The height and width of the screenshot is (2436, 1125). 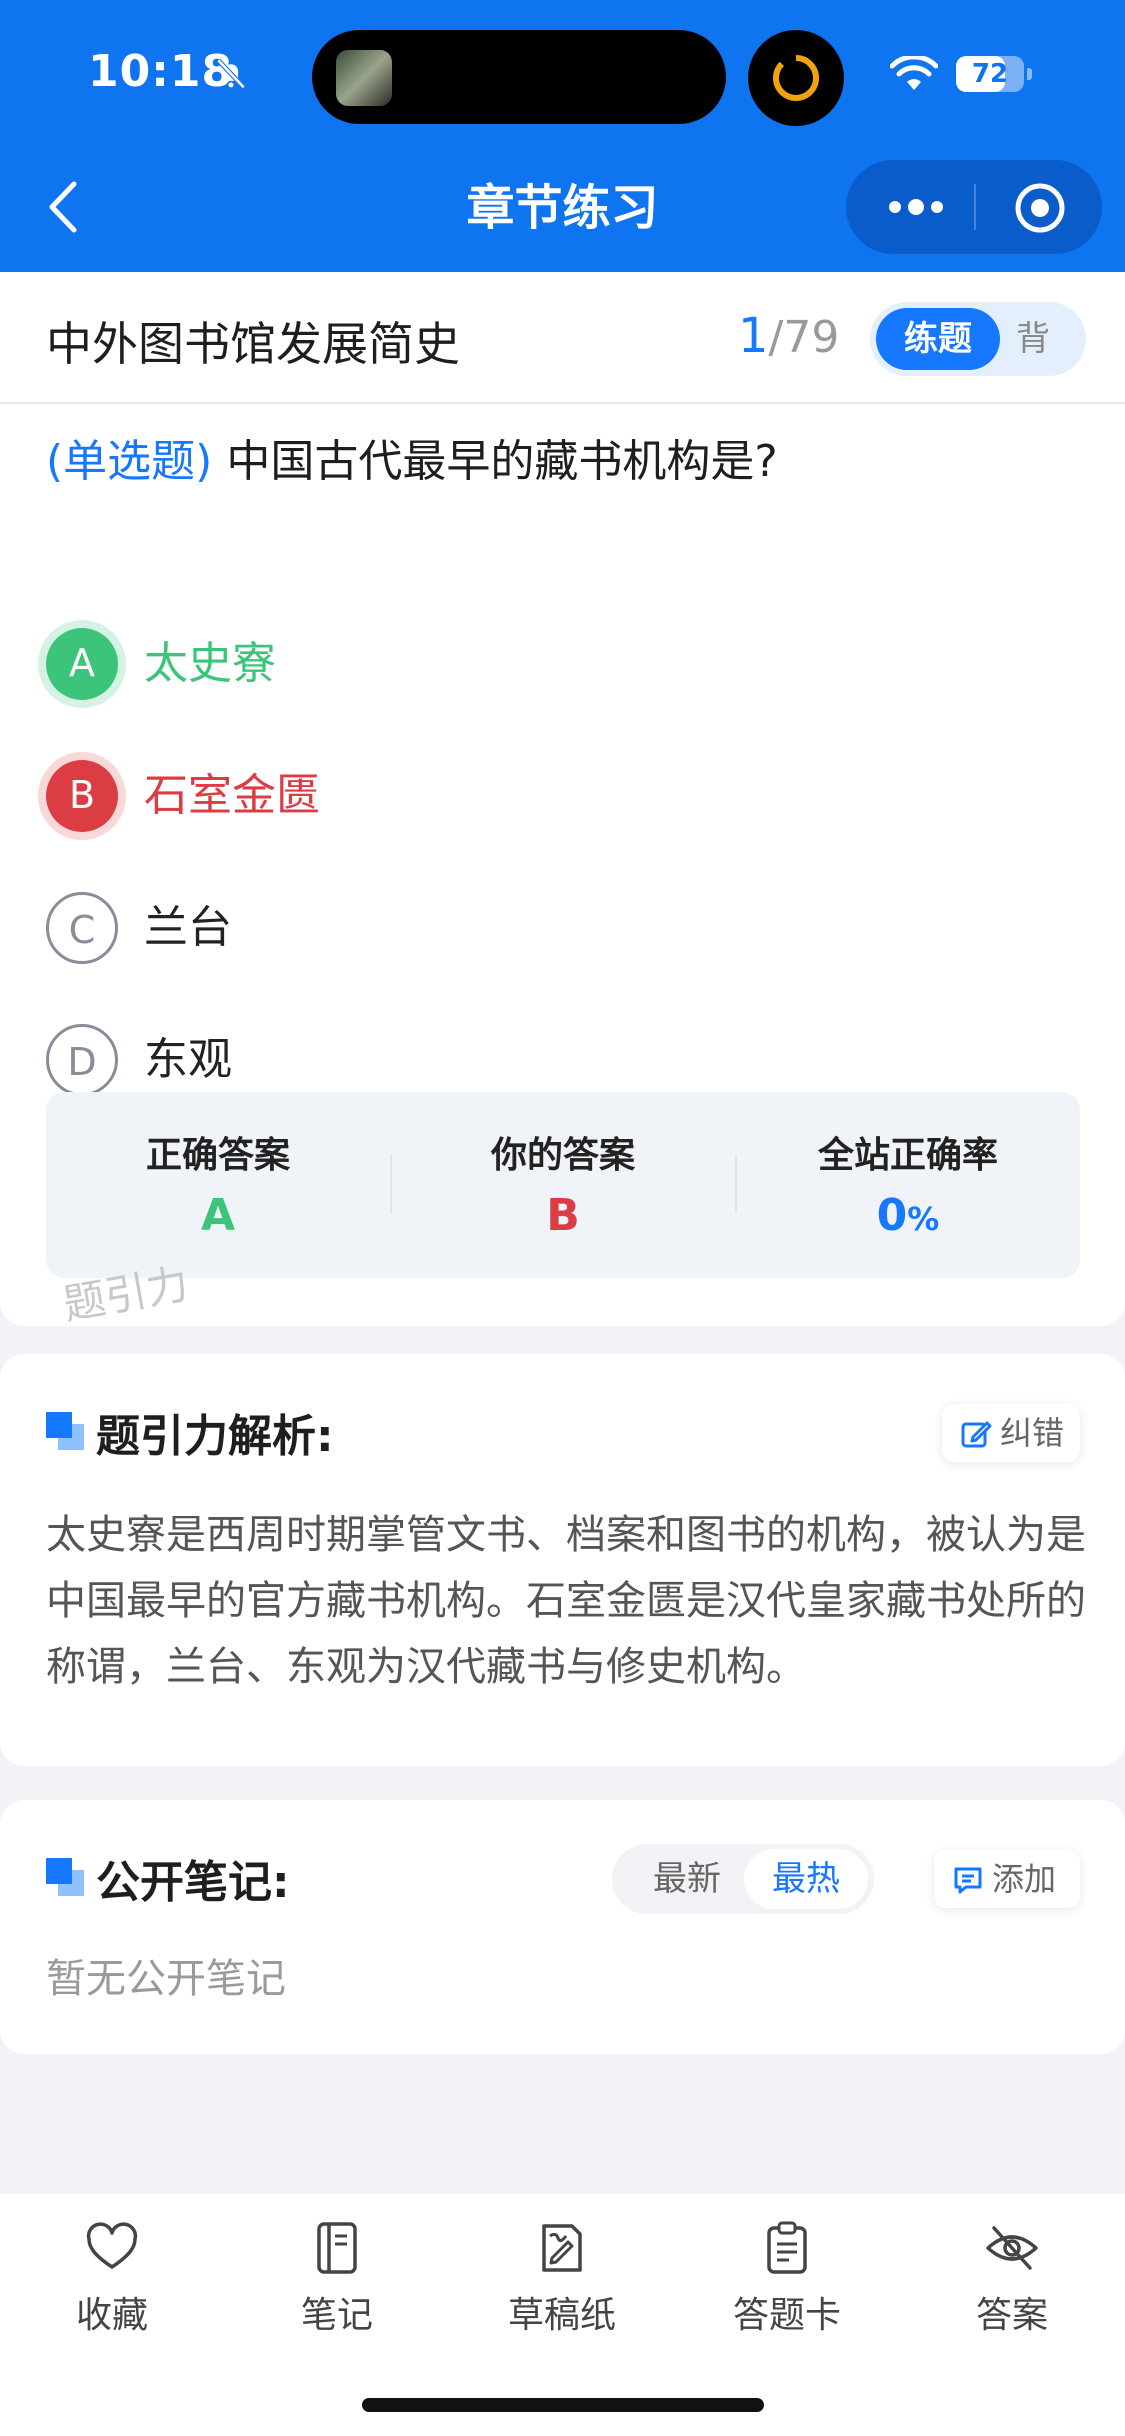 I want to click on sort-newest-tab: 最新, so click(x=687, y=1879).